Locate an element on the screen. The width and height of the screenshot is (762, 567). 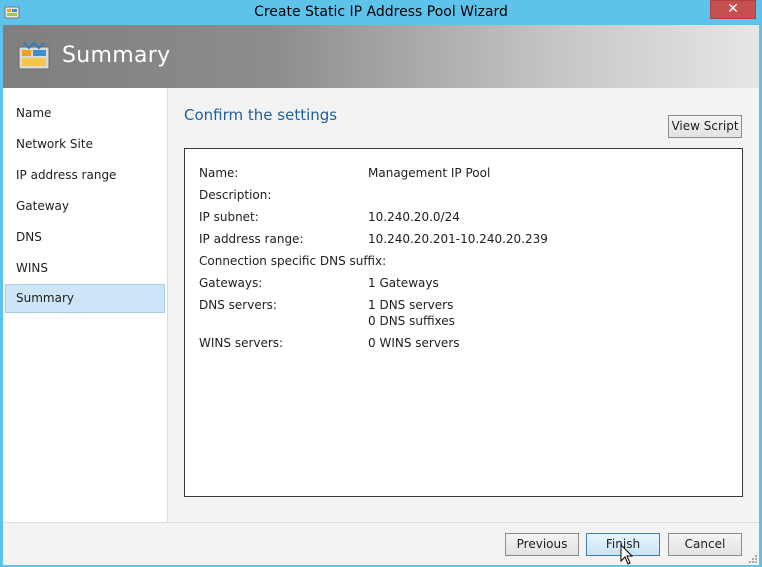
summary-label: Description: is located at coordinates (235, 195).